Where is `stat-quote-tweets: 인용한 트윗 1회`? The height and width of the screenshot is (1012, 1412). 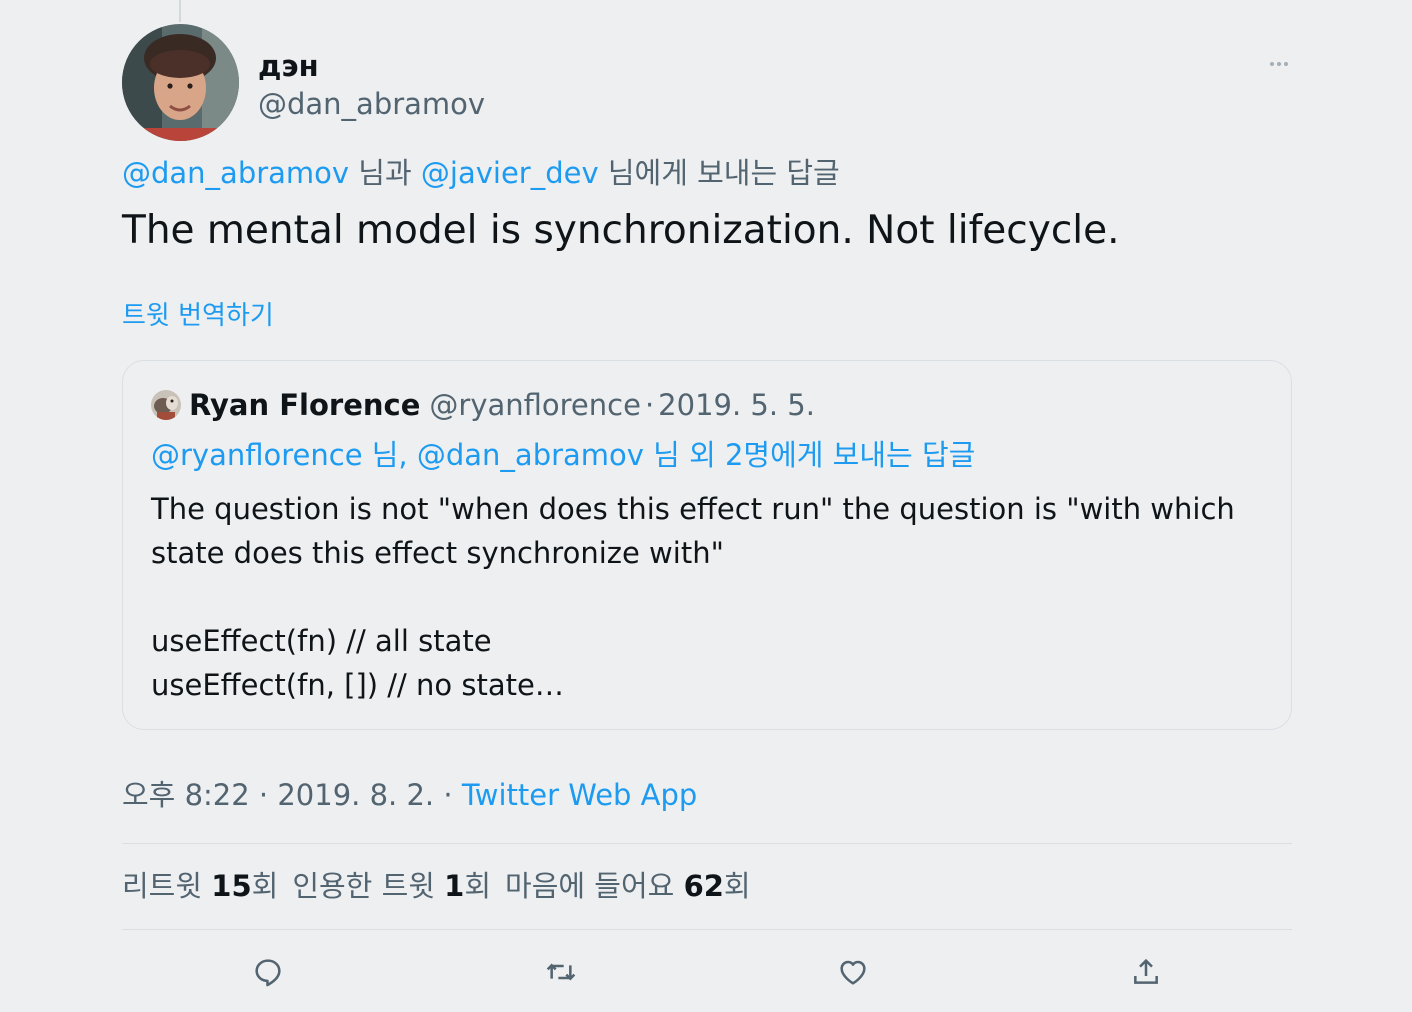 stat-quote-tweets: 인용한 트윗 1회 is located at coordinates (391, 886).